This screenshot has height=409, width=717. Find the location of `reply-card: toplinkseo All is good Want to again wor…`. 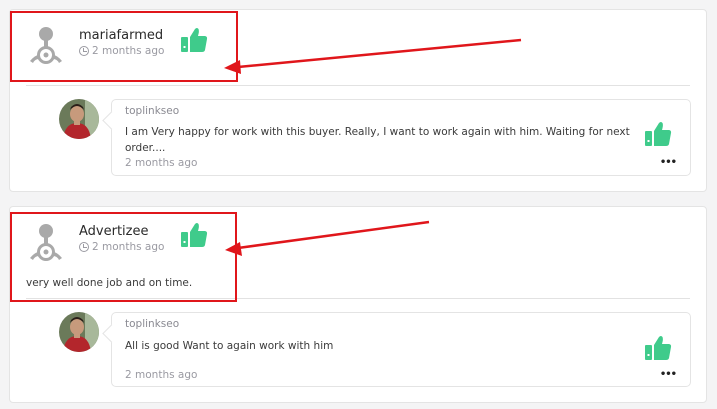

reply-card: toplinkseo All is good Want to again wor… is located at coordinates (401, 349).